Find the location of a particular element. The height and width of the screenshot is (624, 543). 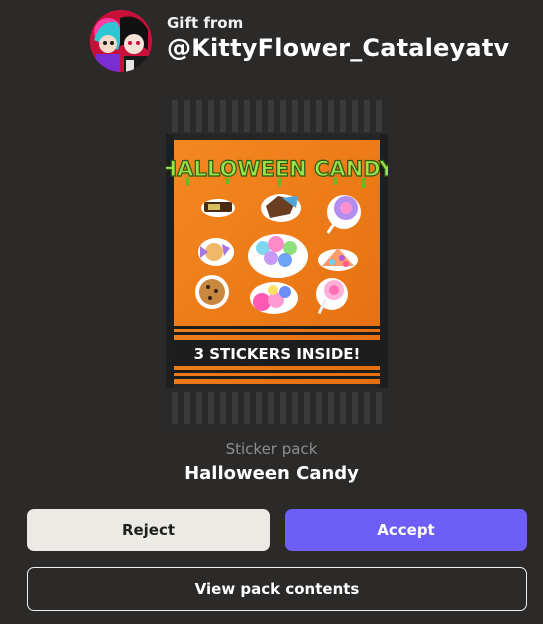

pack-name: Halloween Candy is located at coordinates (271, 473).